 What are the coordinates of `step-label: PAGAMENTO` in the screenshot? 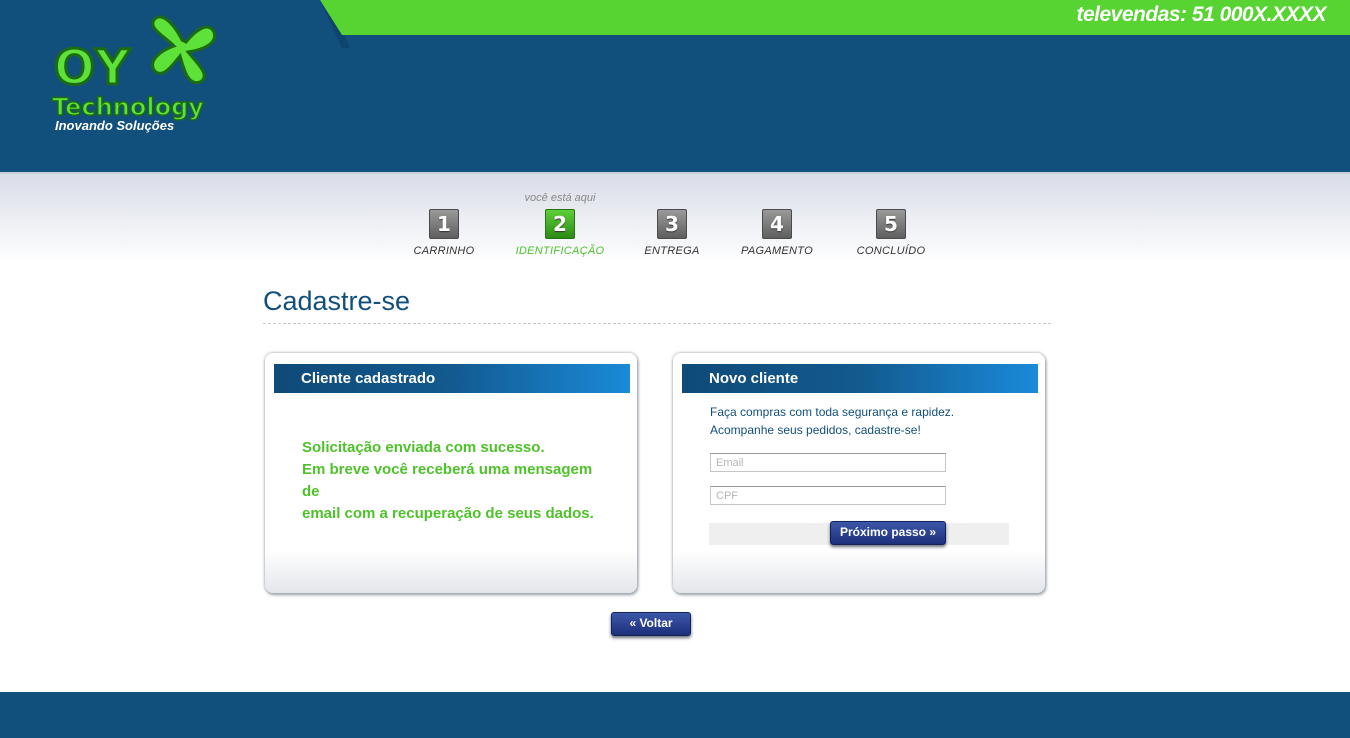 It's located at (777, 251).